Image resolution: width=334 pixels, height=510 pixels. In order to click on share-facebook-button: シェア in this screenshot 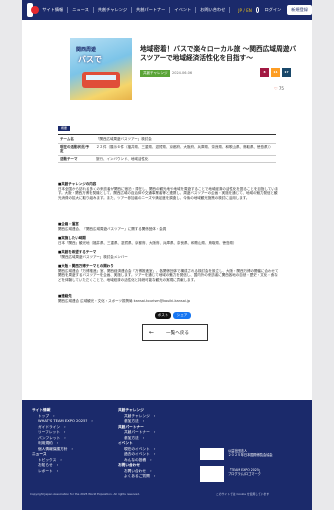, I will do `click(182, 315)`.